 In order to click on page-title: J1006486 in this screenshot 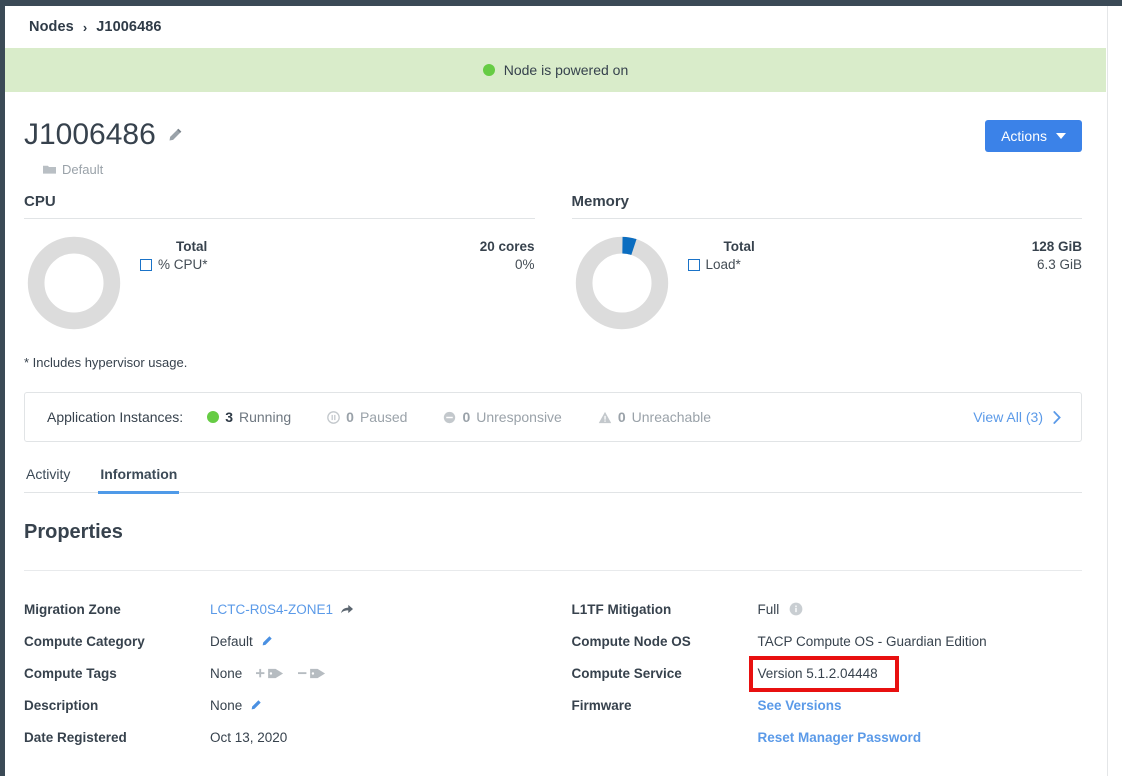, I will do `click(103, 135)`.